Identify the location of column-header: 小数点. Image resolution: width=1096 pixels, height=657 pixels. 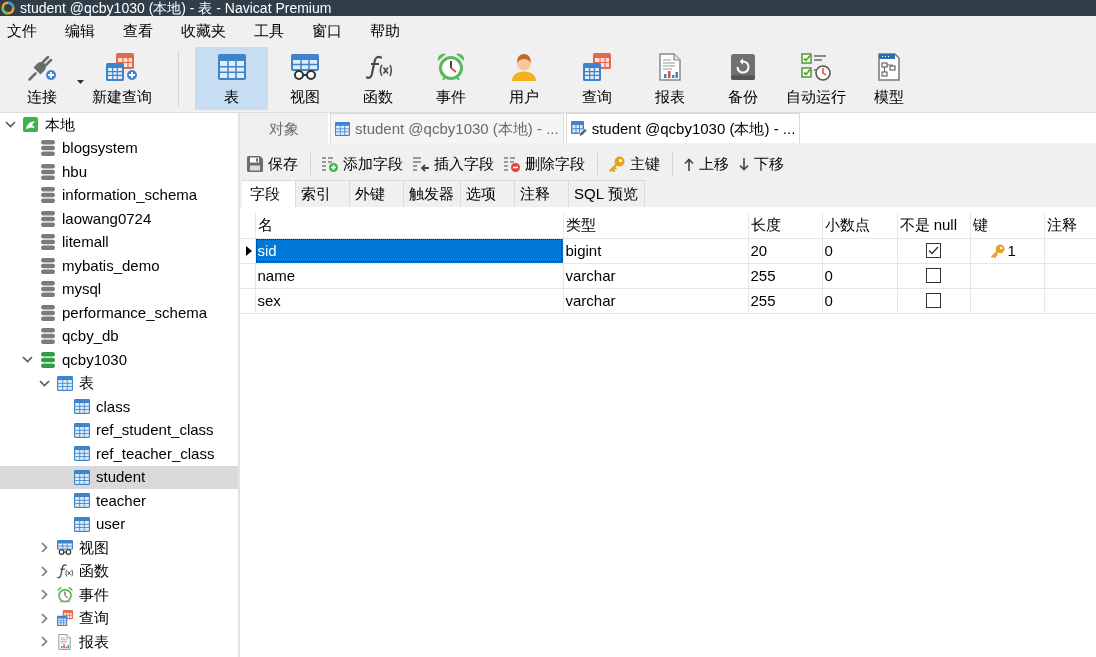
(859, 225).